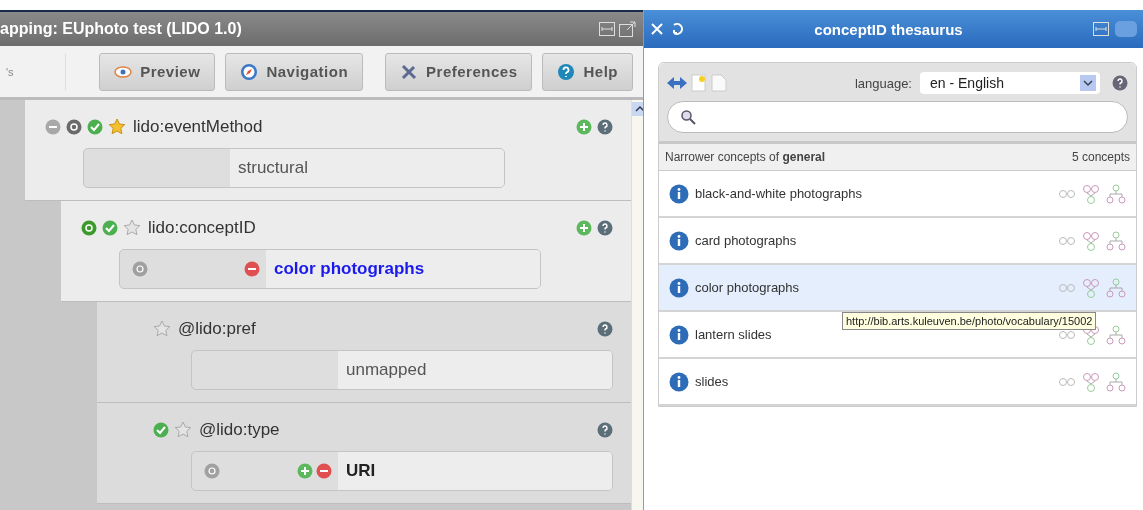 Image resolution: width=1143 pixels, height=510 pixels. Describe the element at coordinates (883, 83) in the screenshot. I see `language-label: language:` at that location.